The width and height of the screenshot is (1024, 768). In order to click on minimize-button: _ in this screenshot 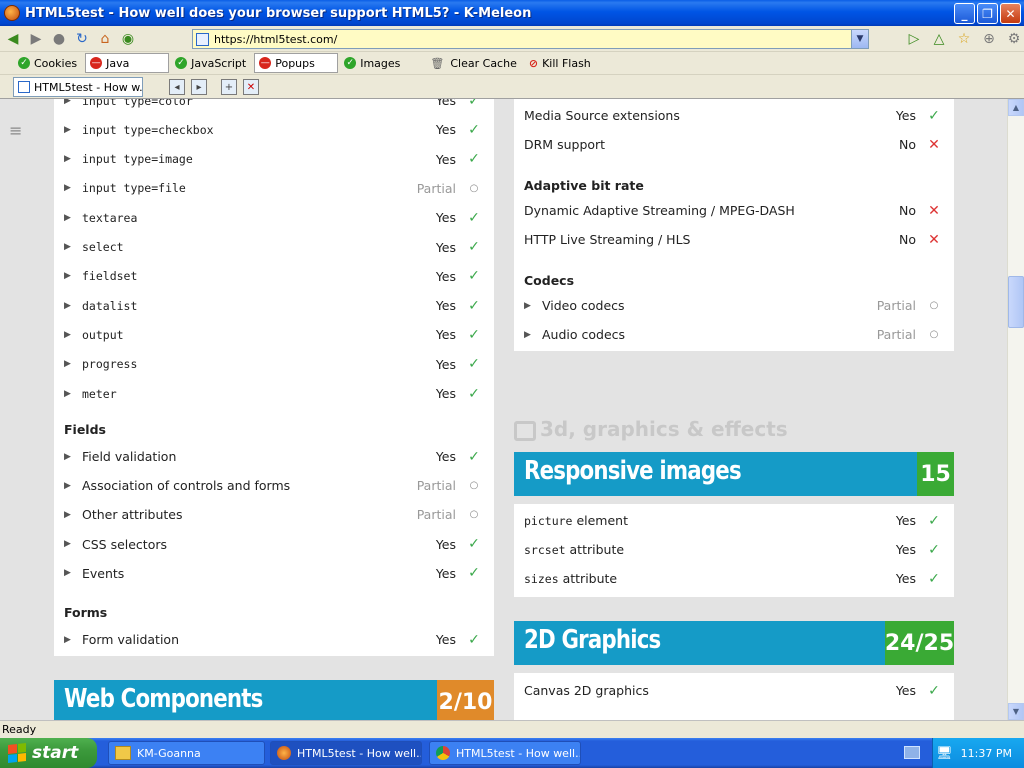, I will do `click(964, 13)`.